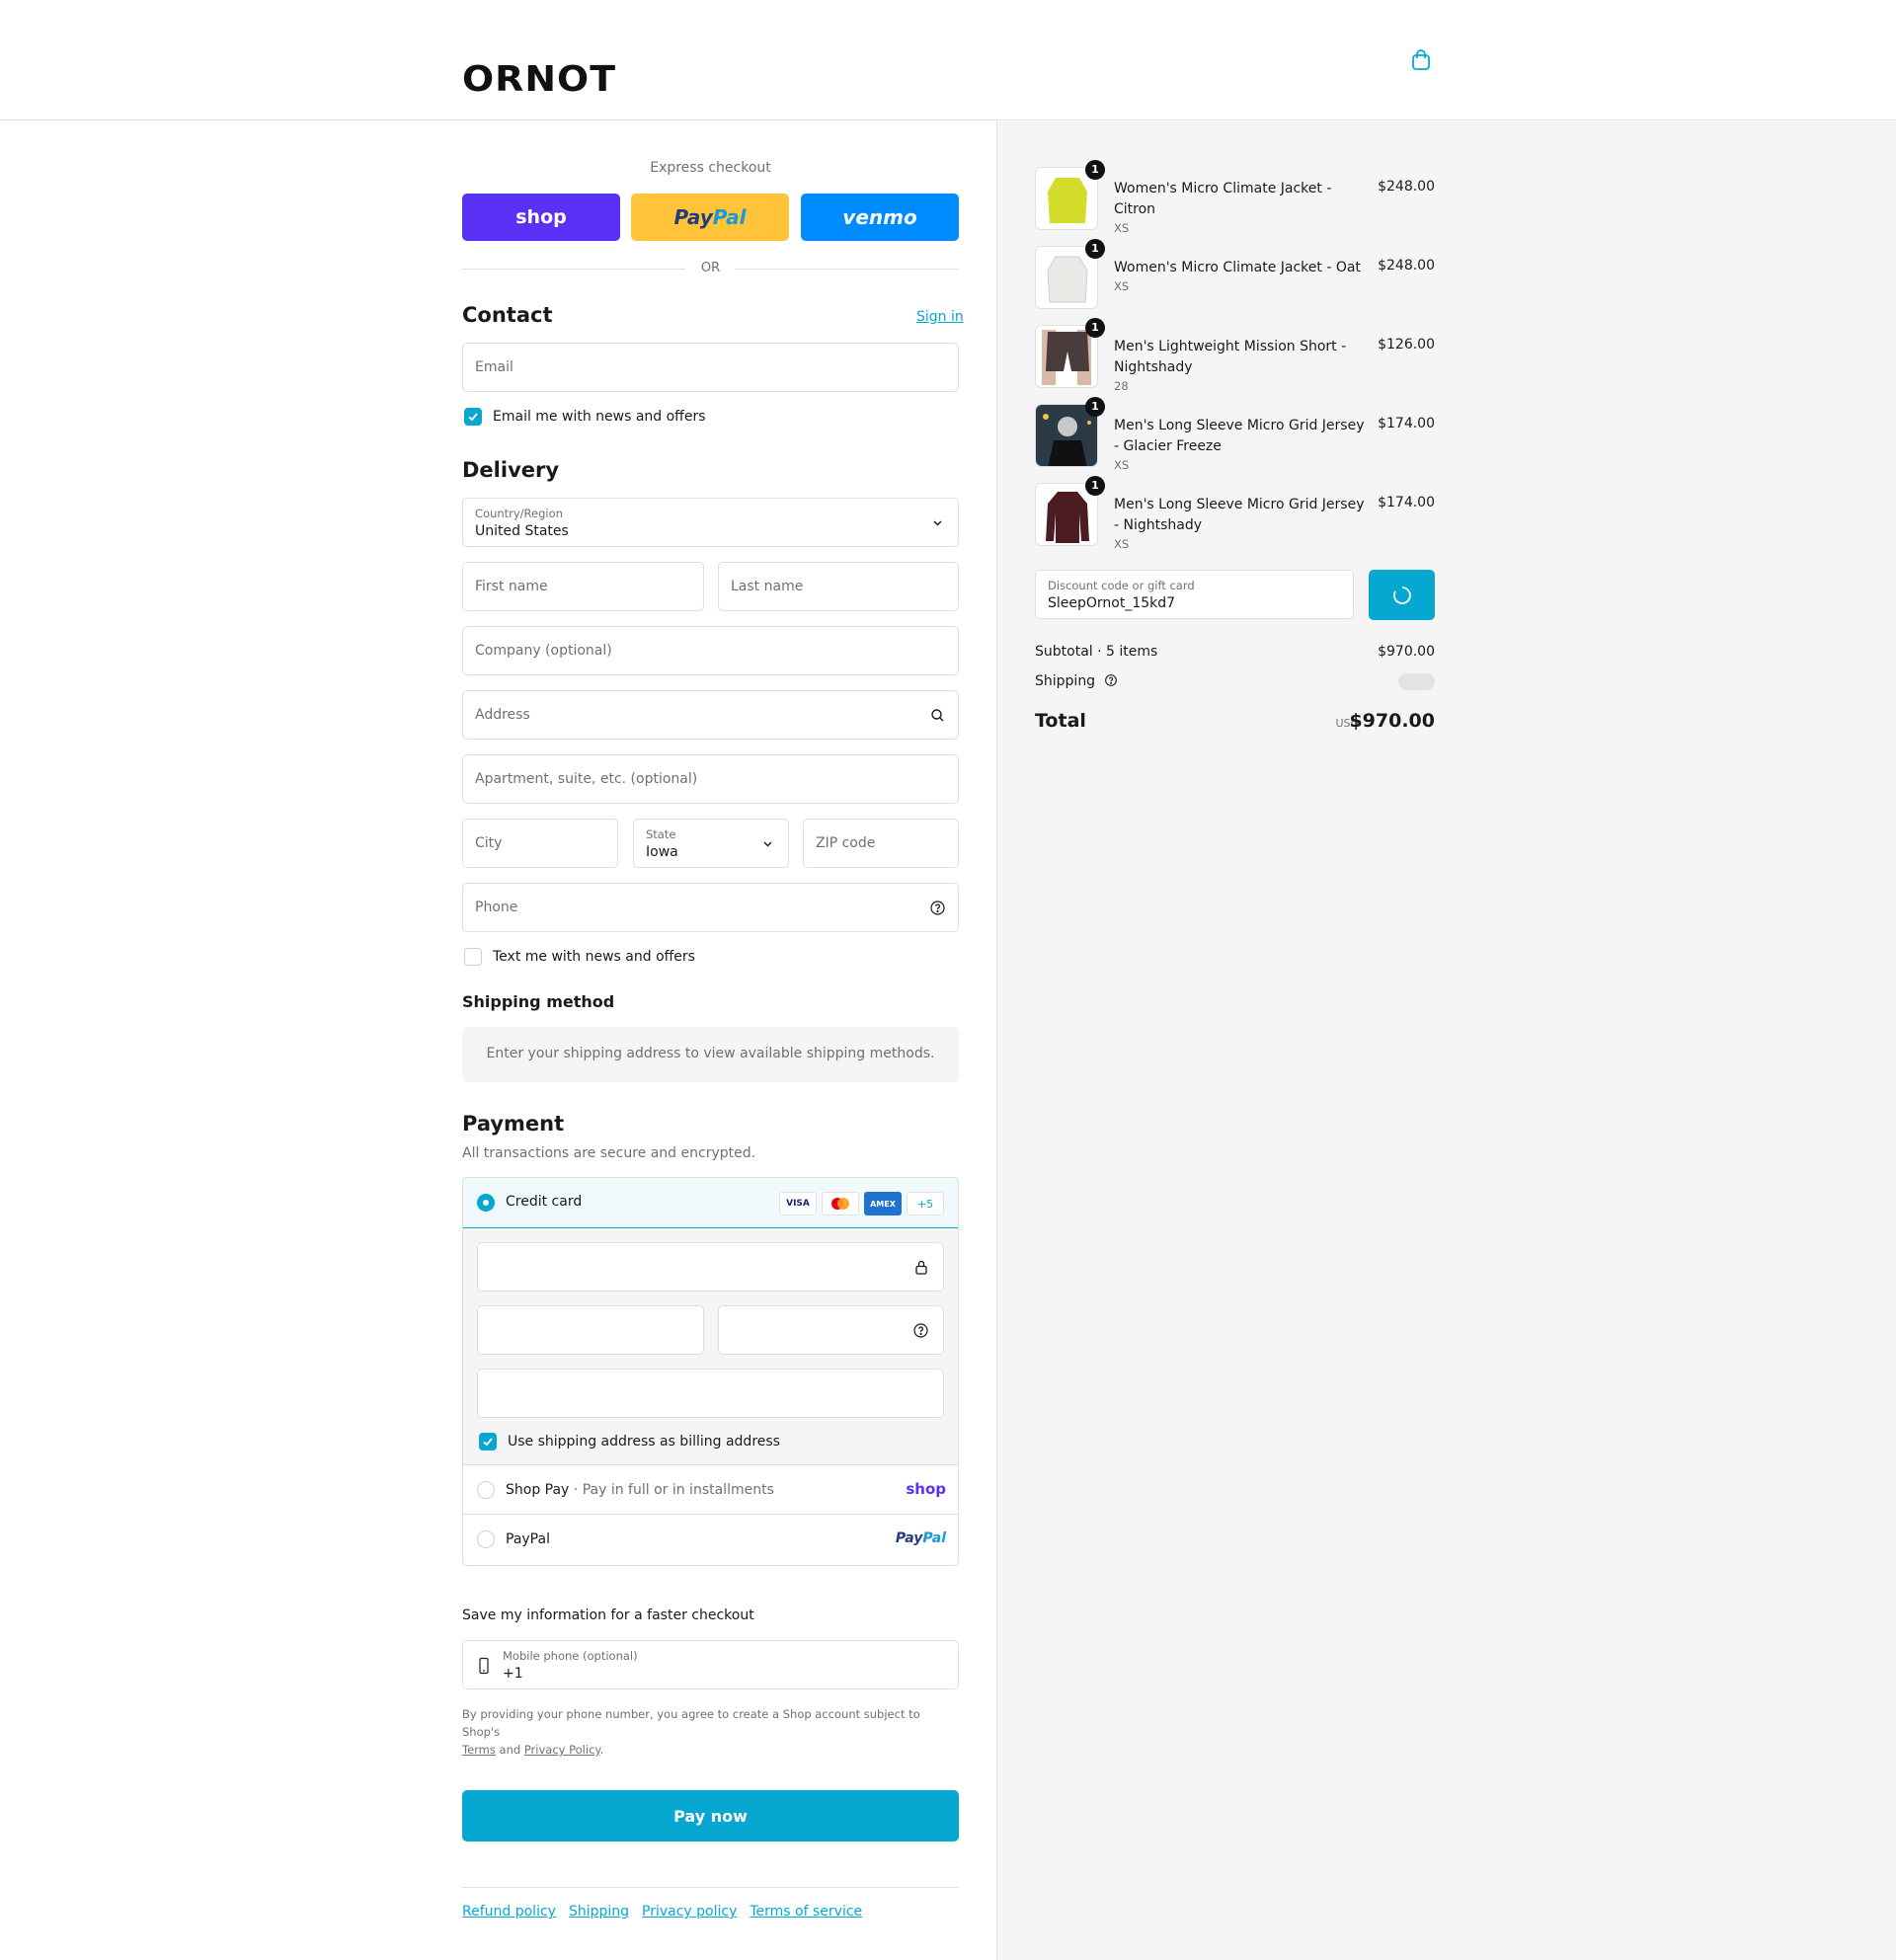 This screenshot has height=1960, width=1896. I want to click on shop-pay-radio, so click(486, 1490).